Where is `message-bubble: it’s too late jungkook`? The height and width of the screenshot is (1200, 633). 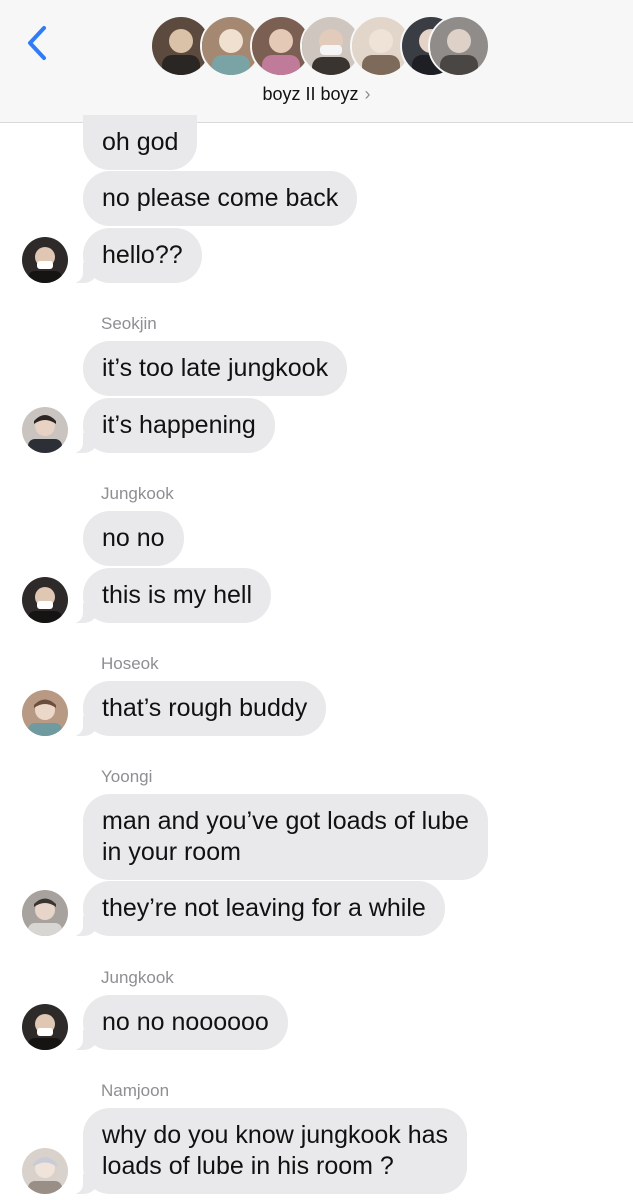
message-bubble: it’s too late jungkook is located at coordinates (215, 368).